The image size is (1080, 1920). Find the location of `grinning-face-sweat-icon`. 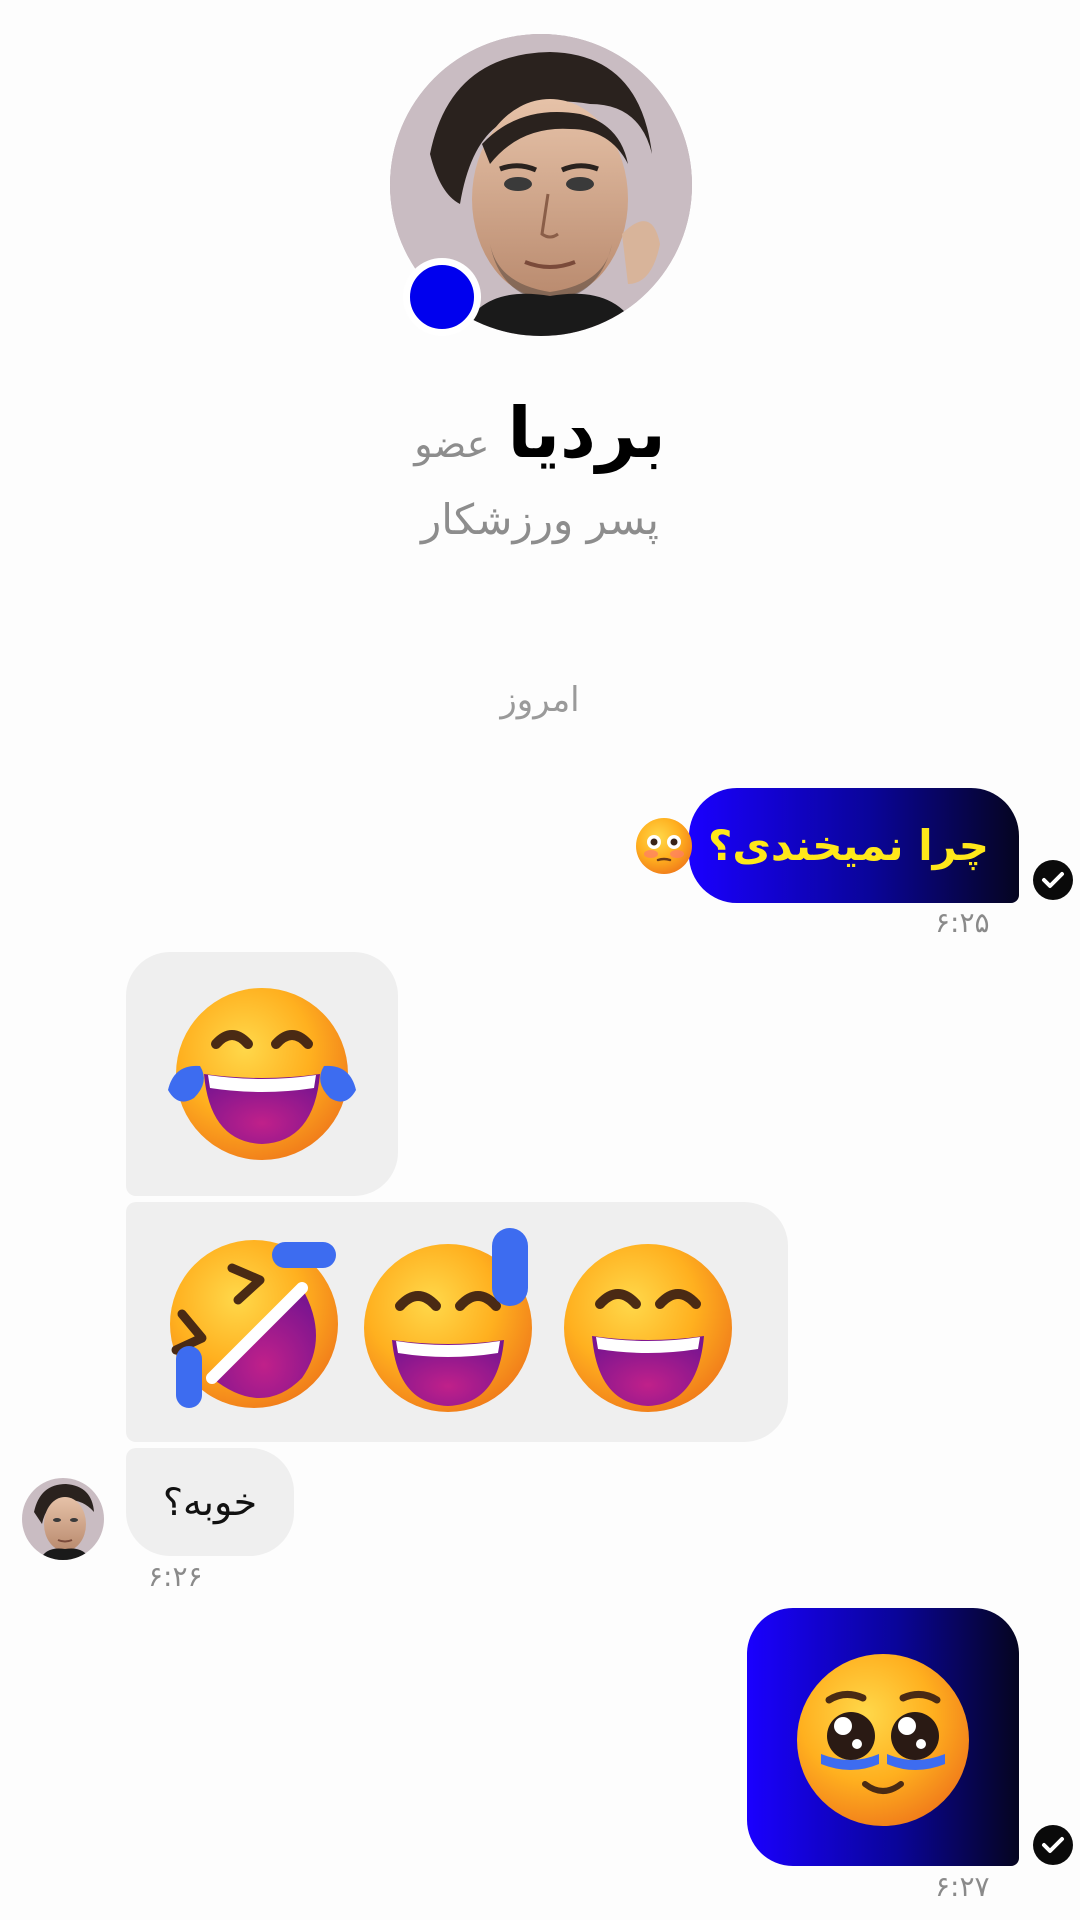

grinning-face-sweat-icon is located at coordinates (448, 1320).